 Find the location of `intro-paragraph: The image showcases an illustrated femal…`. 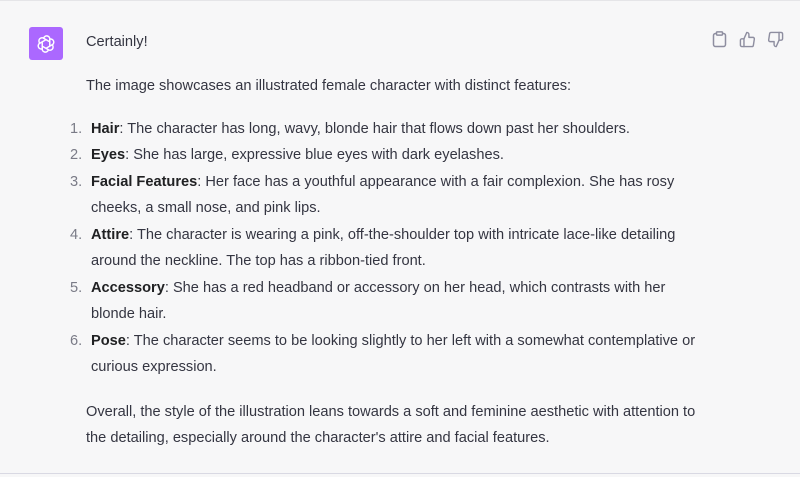

intro-paragraph: The image showcases an illustrated femal… is located at coordinates (329, 86).